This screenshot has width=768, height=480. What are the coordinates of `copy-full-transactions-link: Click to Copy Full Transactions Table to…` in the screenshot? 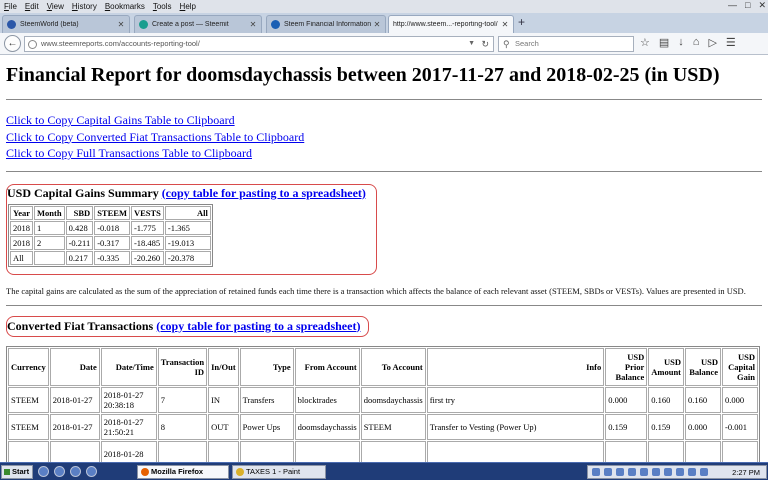 It's located at (384, 153).